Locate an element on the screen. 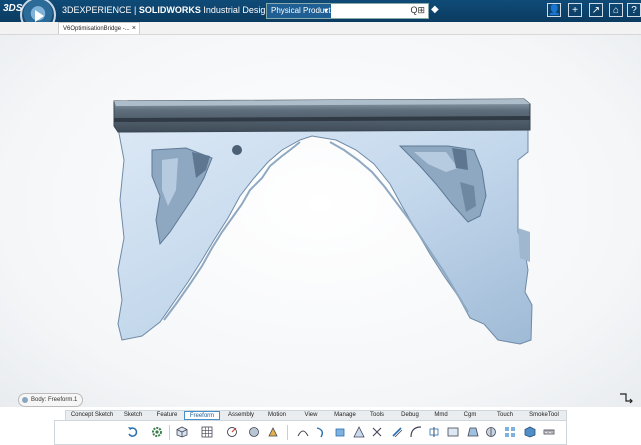  pattern-icon is located at coordinates (510, 432).